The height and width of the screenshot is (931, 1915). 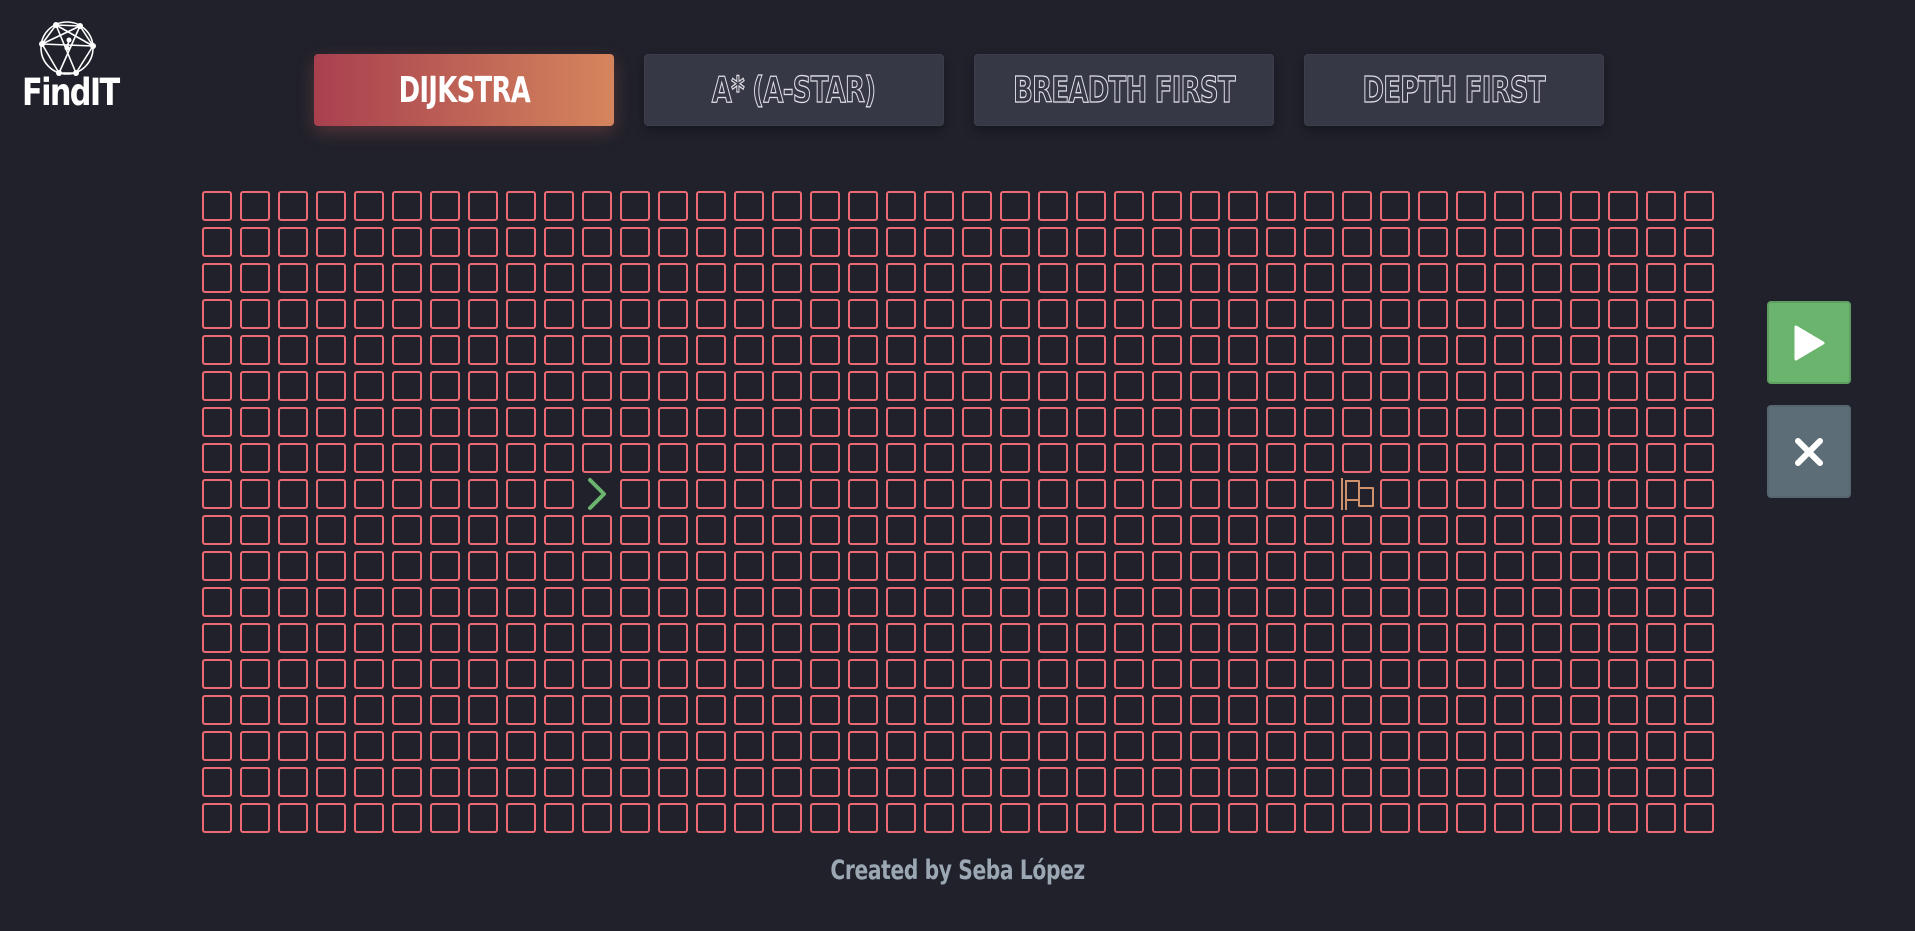 What do you see at coordinates (72, 65) in the screenshot?
I see `logo: FindIT` at bounding box center [72, 65].